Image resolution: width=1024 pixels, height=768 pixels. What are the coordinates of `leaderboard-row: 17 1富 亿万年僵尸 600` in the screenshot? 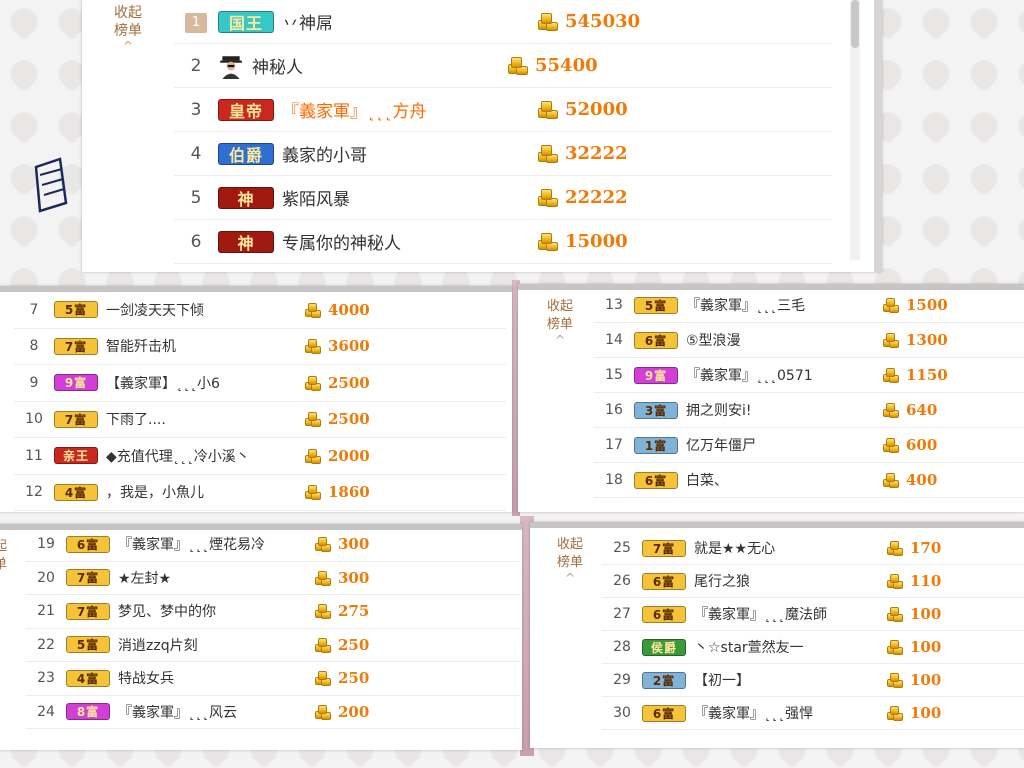 It's located at (809, 445).